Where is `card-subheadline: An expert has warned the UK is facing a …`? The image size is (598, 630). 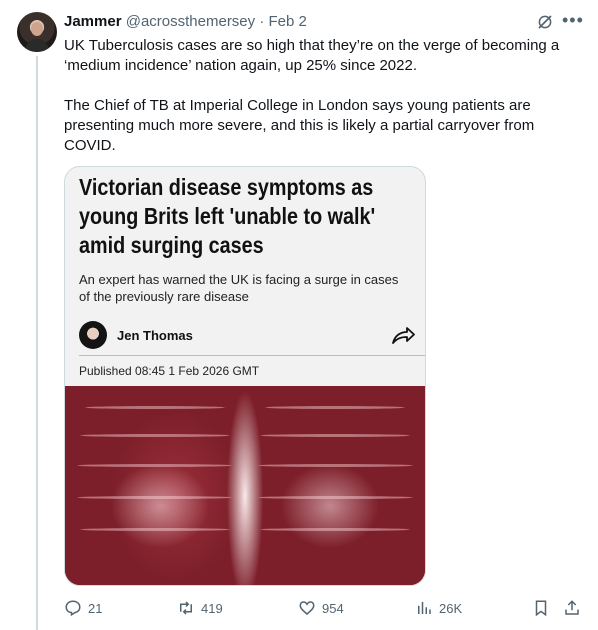
card-subheadline: An expert has warned the UK is facing a … is located at coordinates (239, 288).